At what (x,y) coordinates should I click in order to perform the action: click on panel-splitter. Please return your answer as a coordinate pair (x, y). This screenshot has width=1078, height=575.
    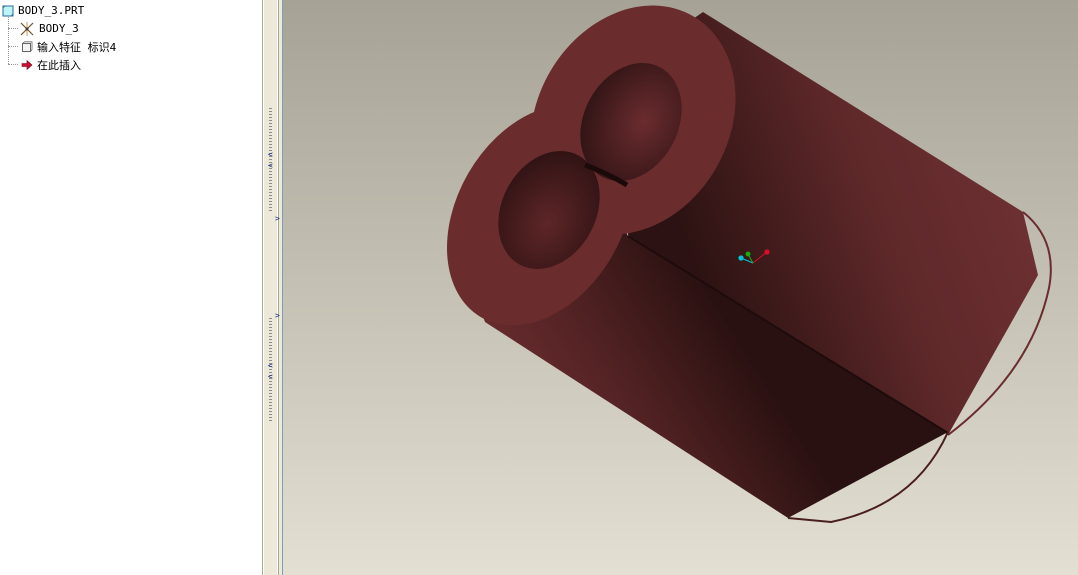
    Looking at the image, I should click on (272, 287).